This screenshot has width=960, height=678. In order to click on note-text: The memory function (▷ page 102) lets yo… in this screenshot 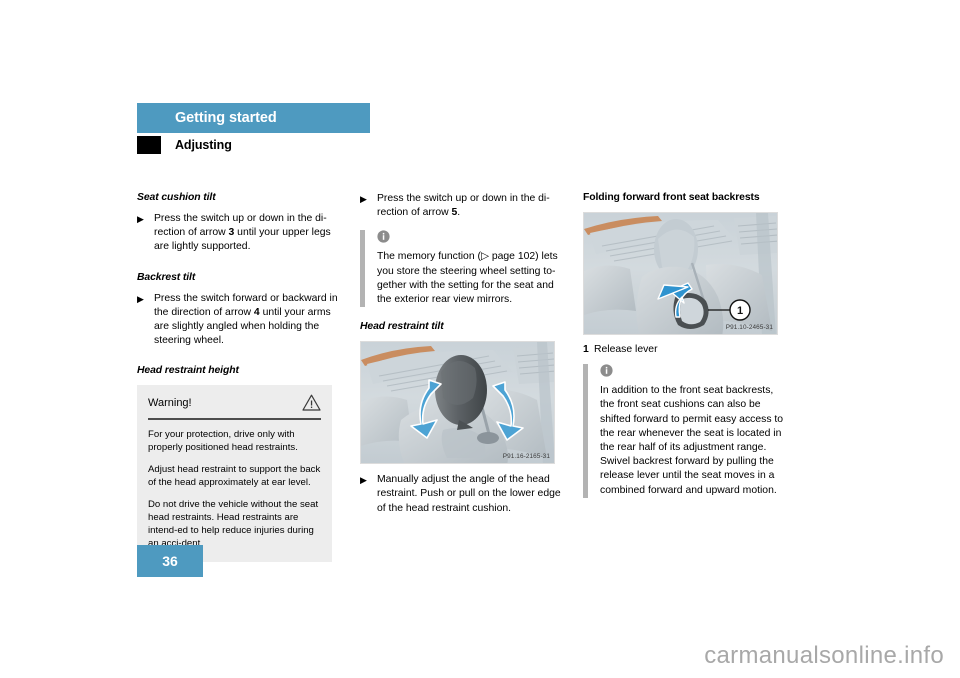, I will do `click(467, 278)`.